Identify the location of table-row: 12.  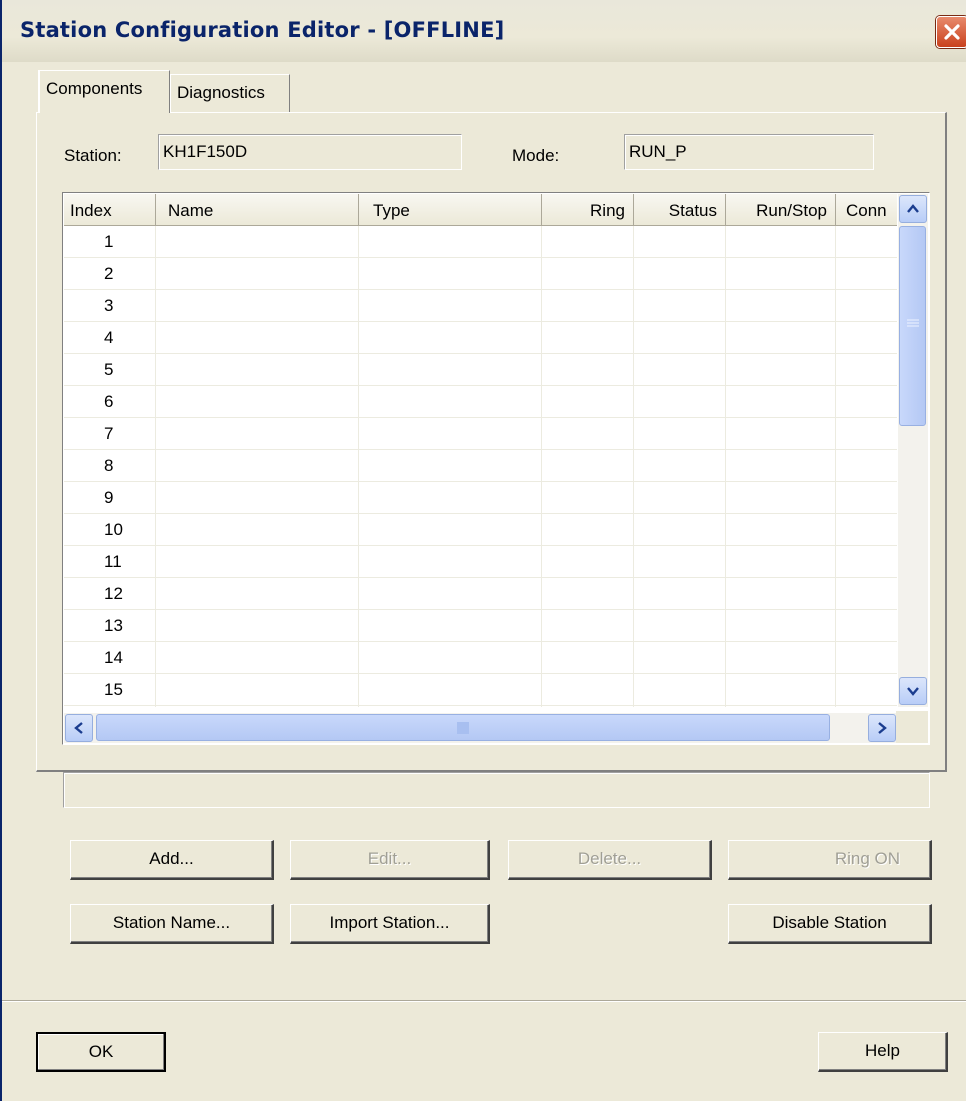
(480, 594).